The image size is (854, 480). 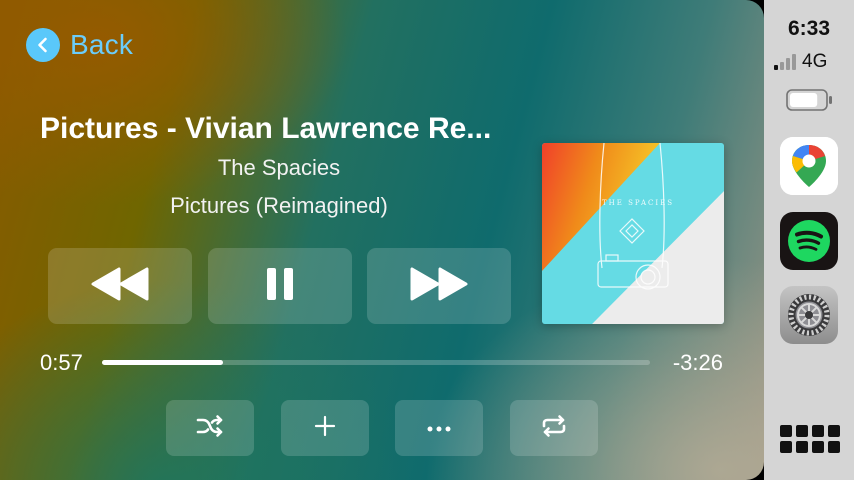 What do you see at coordinates (162, 362) in the screenshot?
I see `progress-fill` at bounding box center [162, 362].